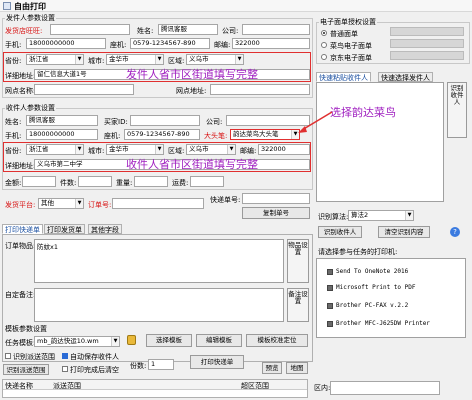 The width and height of the screenshot is (472, 400). What do you see at coordinates (276, 29) in the screenshot?
I see `sender-company-input` at bounding box center [276, 29].